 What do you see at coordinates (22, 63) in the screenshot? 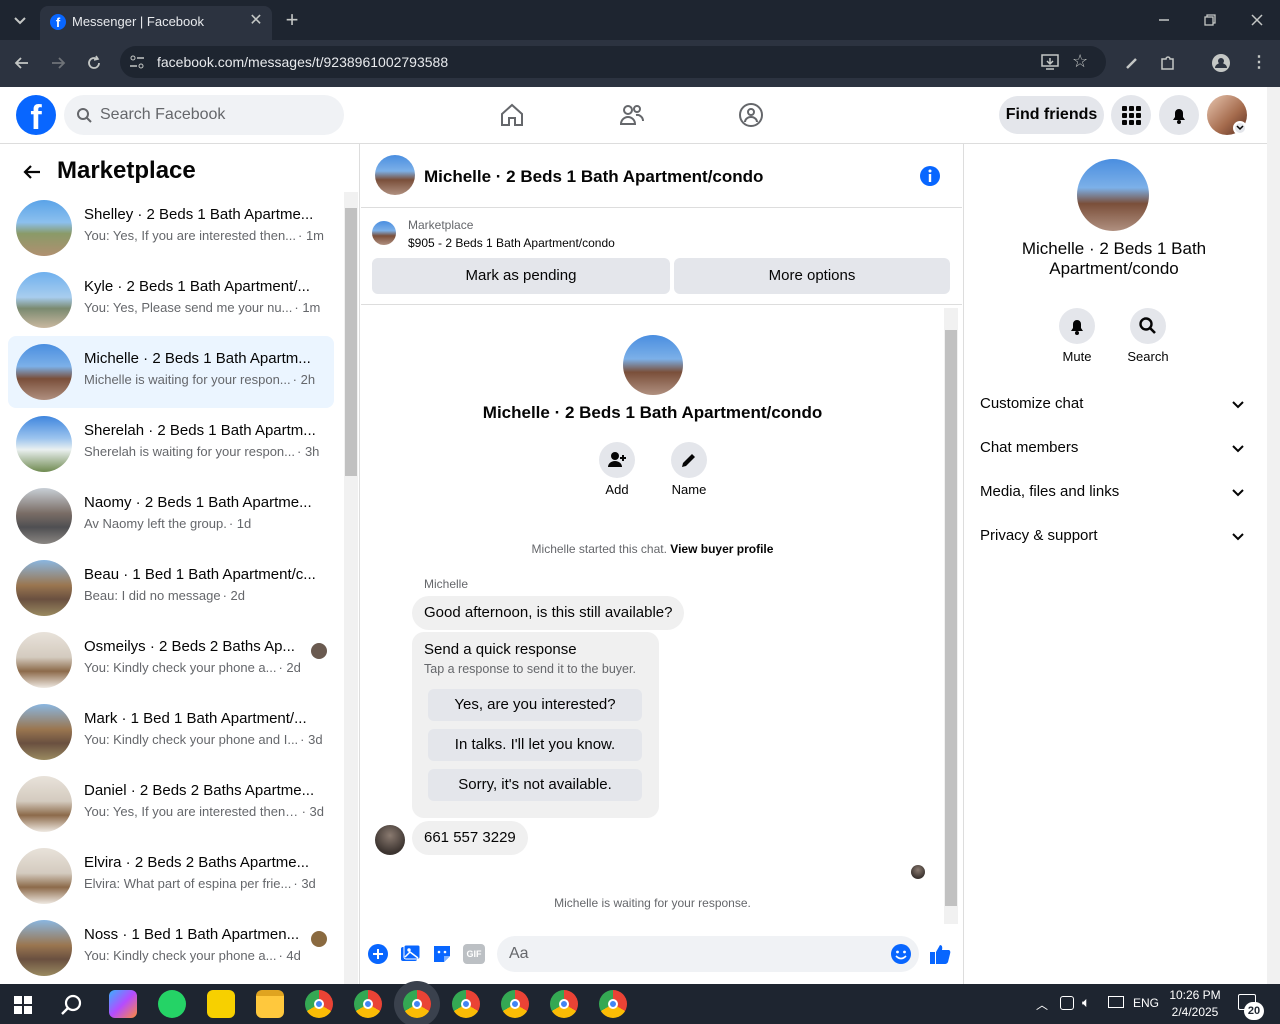
I see `back-icon` at bounding box center [22, 63].